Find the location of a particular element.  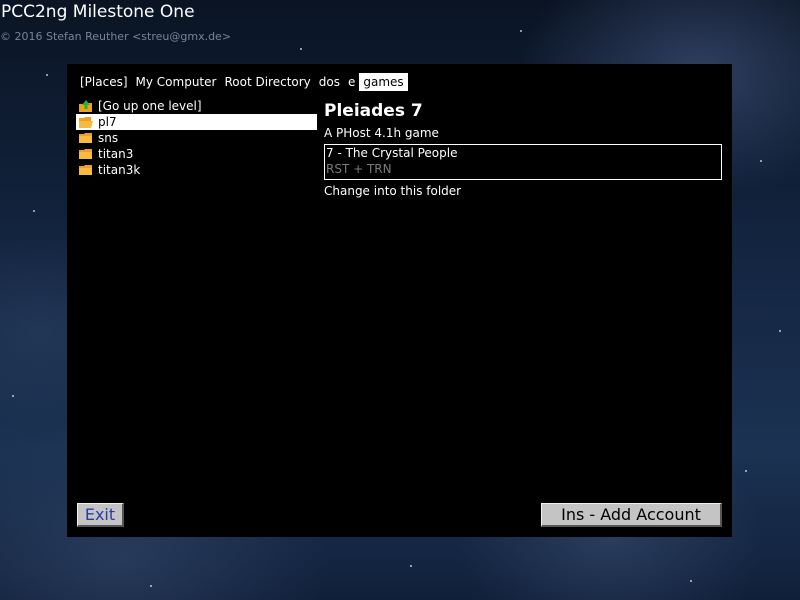

crumb-e: e is located at coordinates (351, 82).